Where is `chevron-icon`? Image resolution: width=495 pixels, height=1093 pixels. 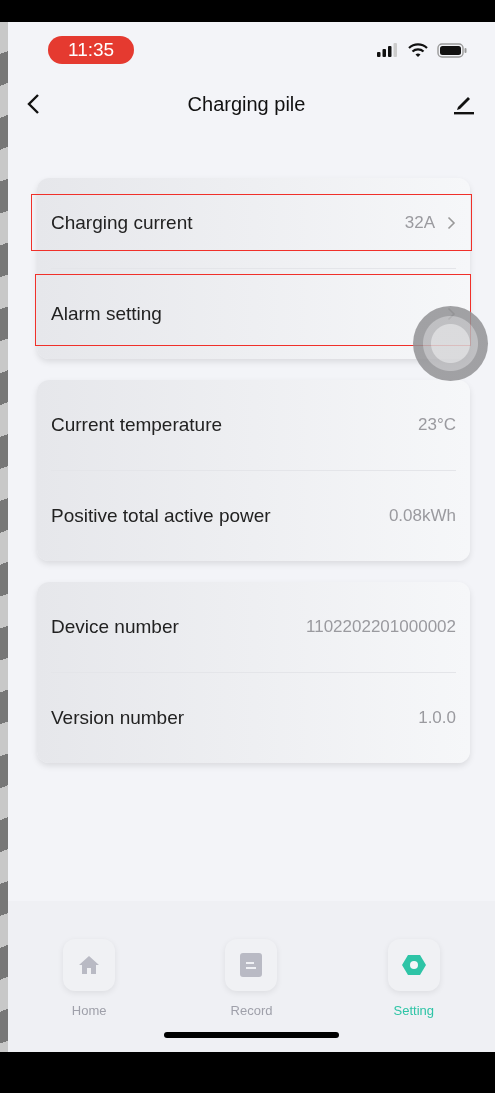
chevron-icon is located at coordinates (451, 223).